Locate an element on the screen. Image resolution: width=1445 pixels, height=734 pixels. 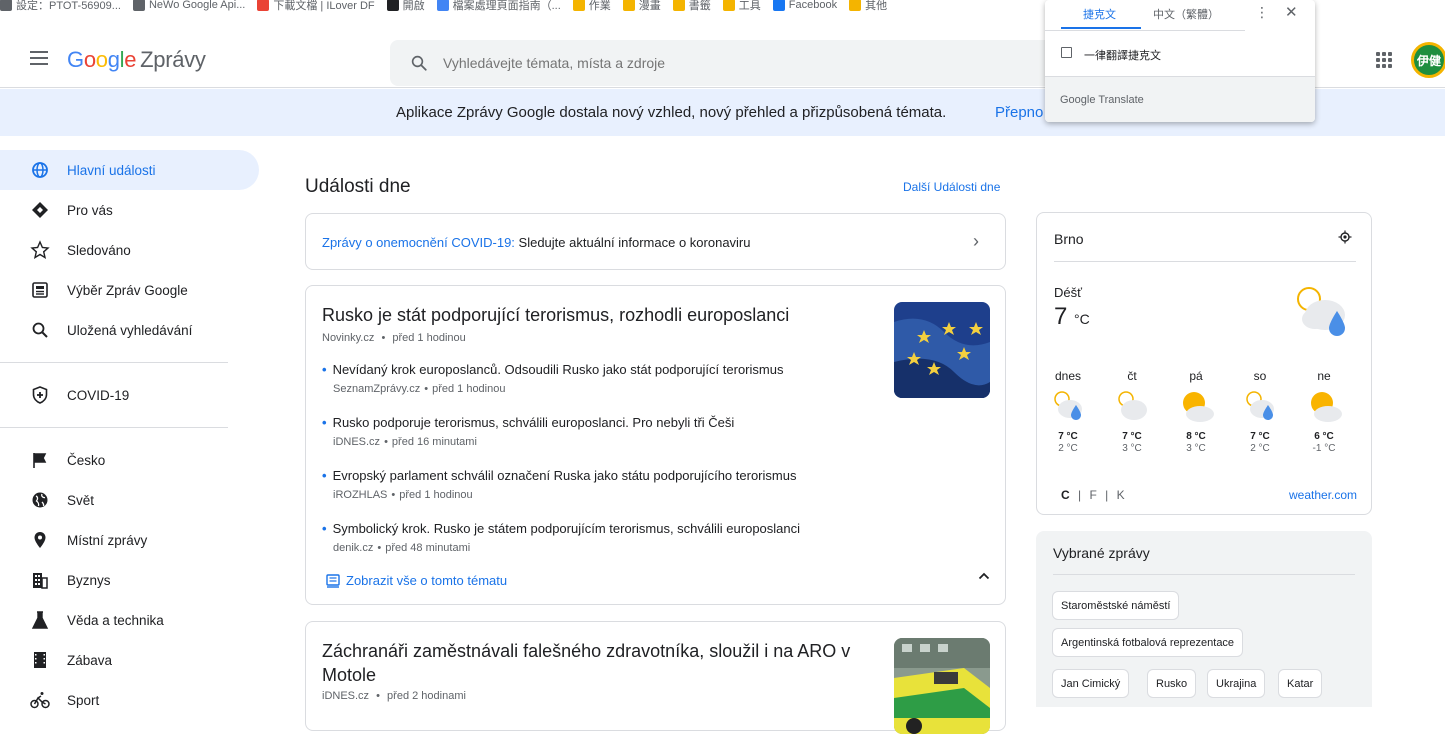
location-icon is located at coordinates (1345, 237).